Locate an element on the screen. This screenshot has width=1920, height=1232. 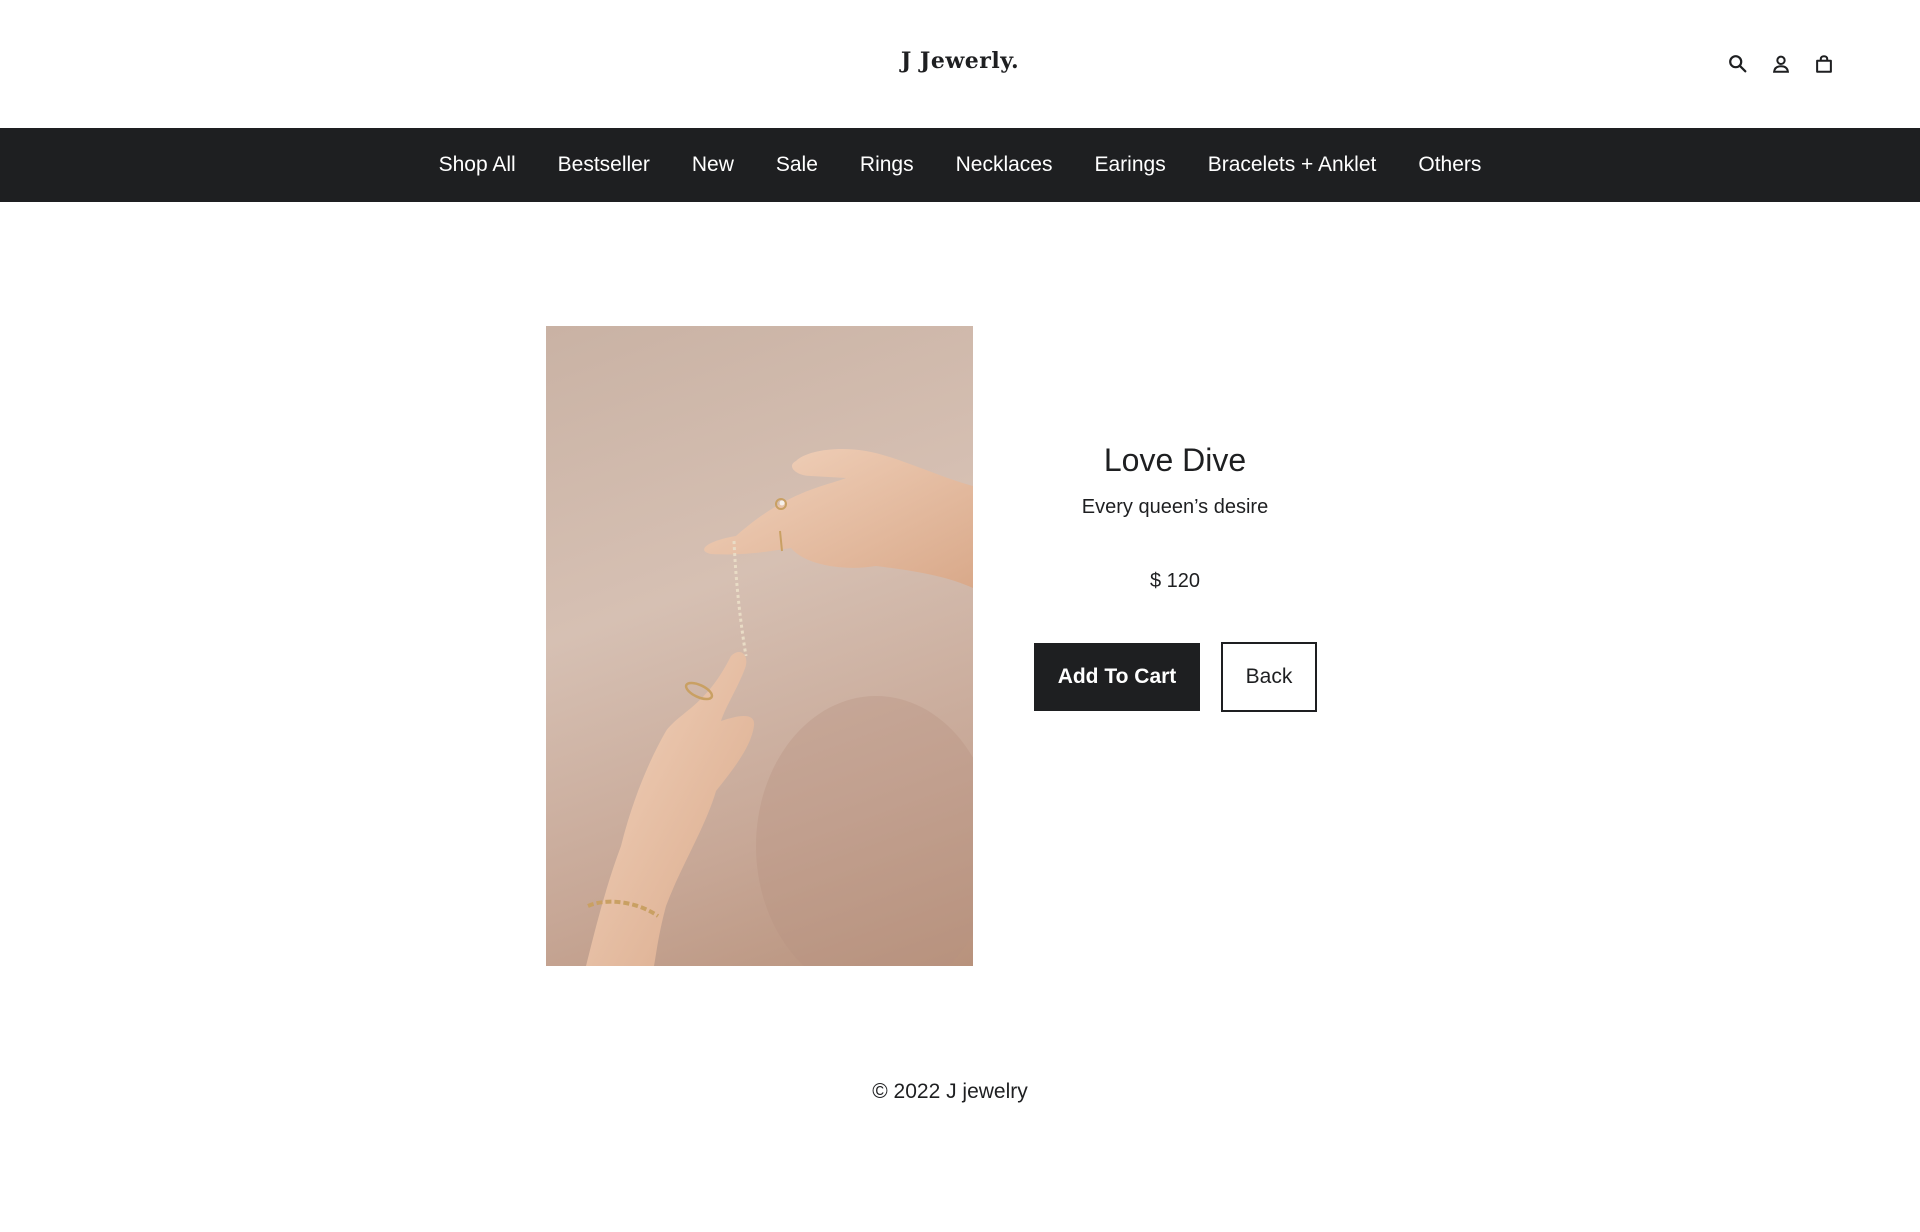
product-image is located at coordinates (759, 646).